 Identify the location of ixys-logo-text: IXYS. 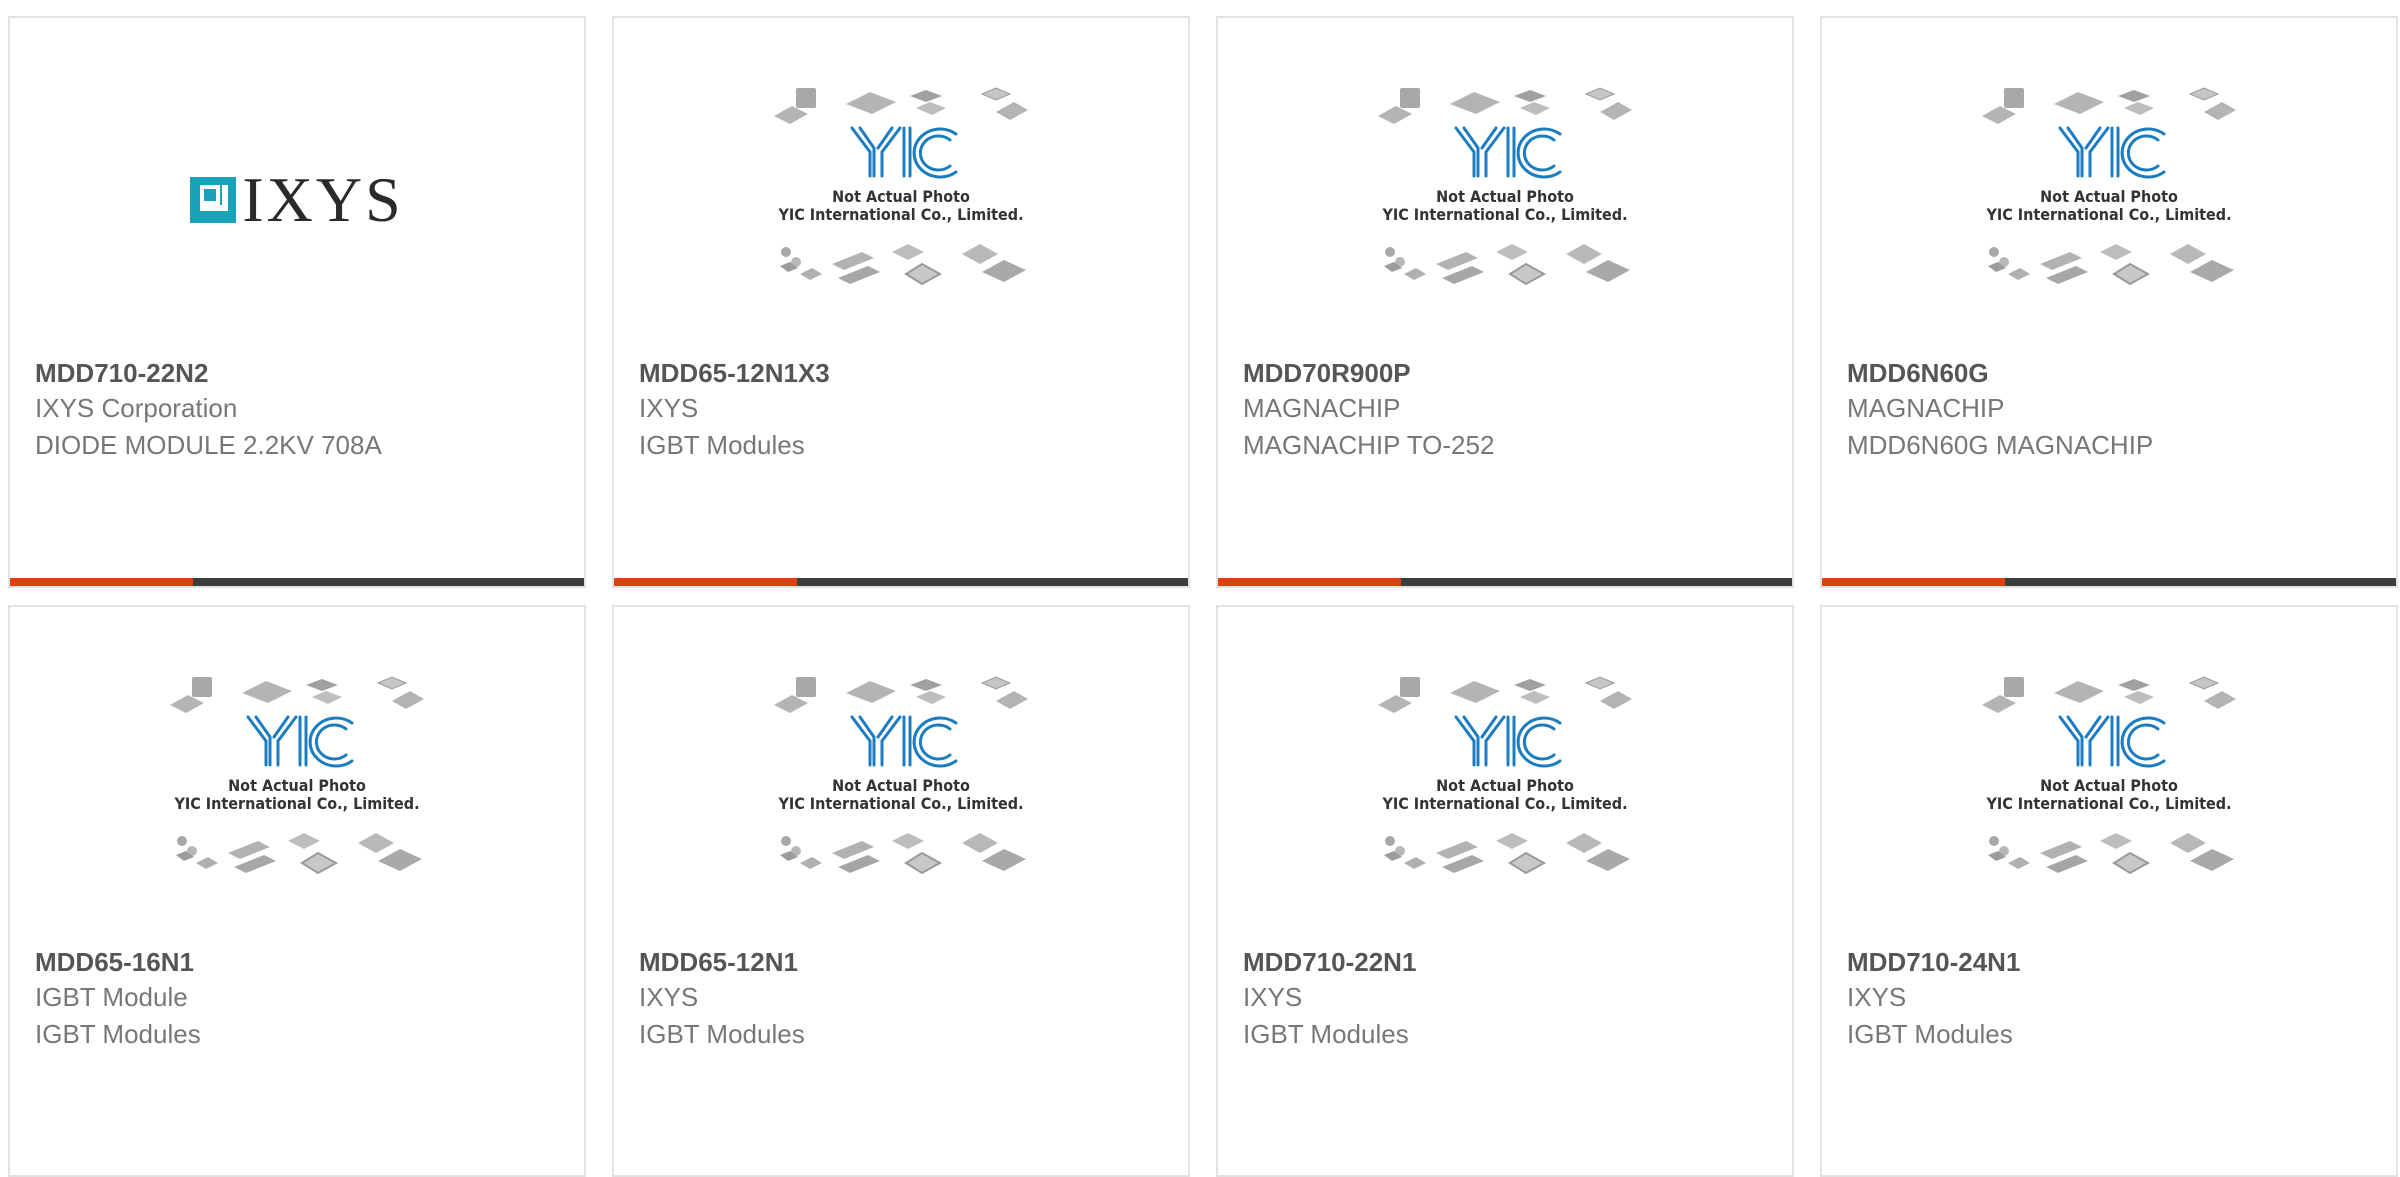
(323, 199).